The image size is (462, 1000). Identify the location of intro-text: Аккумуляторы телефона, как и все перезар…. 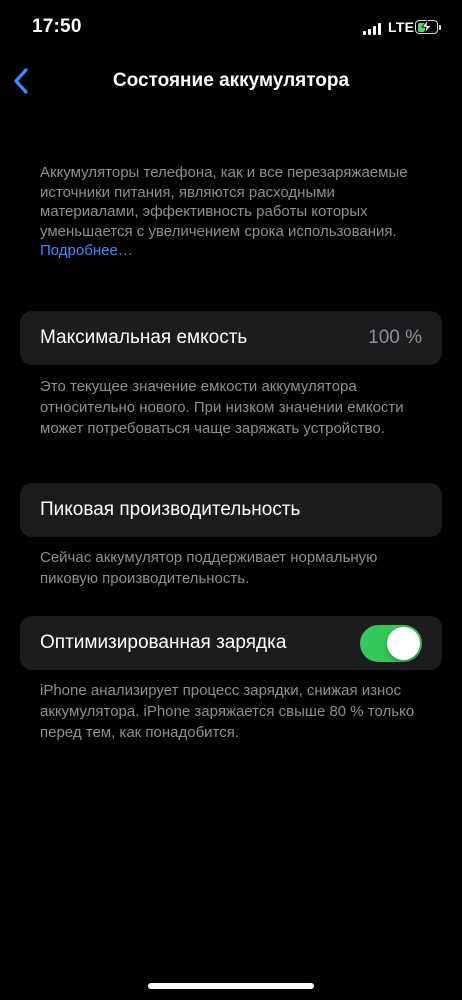
(224, 202).